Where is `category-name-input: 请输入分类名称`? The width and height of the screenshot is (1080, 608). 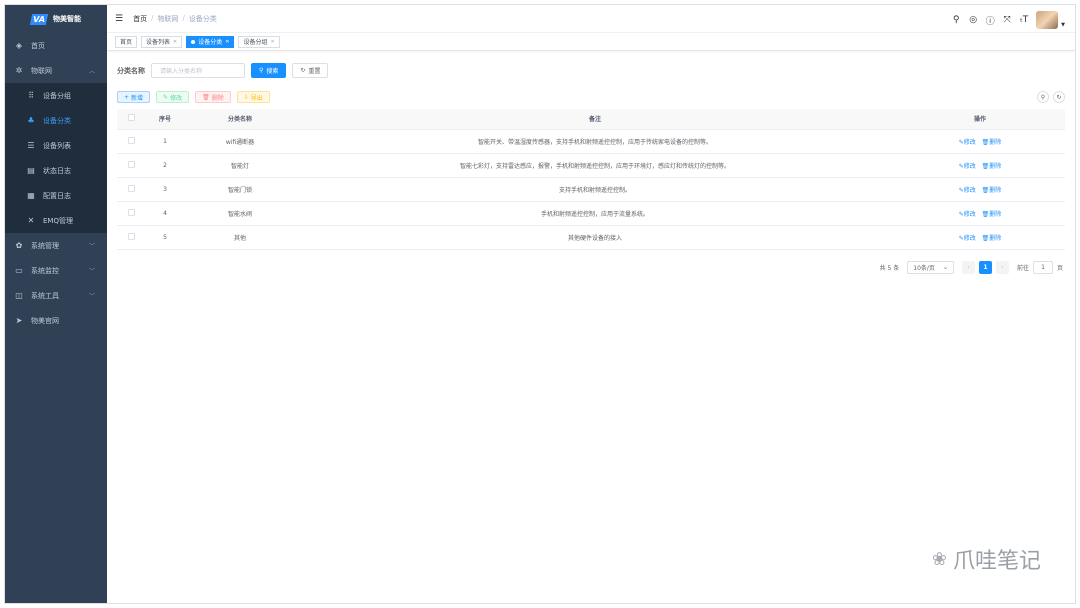
category-name-input: 请输入分类名称 is located at coordinates (198, 70).